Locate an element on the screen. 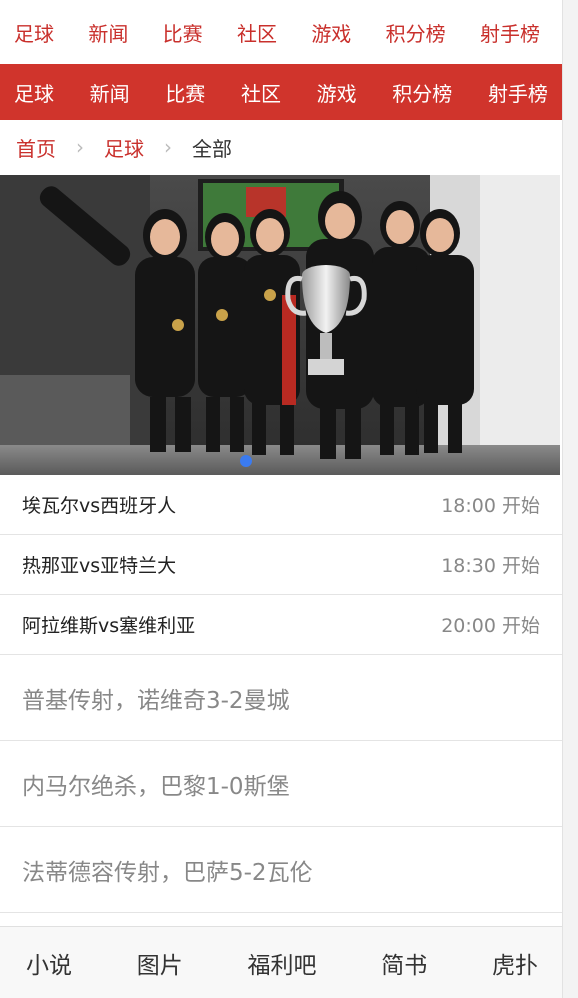 This screenshot has width=578, height=998. news-item: 内马尔绝杀，巴黎1-0斯堡 is located at coordinates (281, 784).